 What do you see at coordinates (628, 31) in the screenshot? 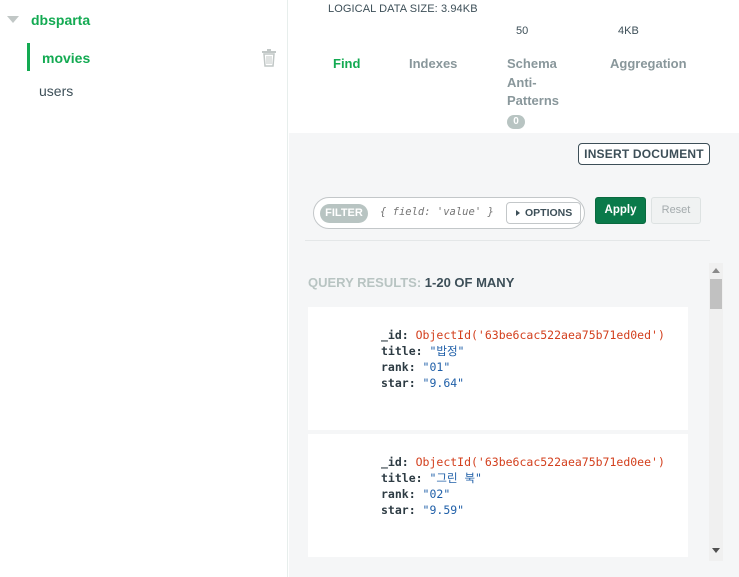
I see `stat-index-size: 4KB` at bounding box center [628, 31].